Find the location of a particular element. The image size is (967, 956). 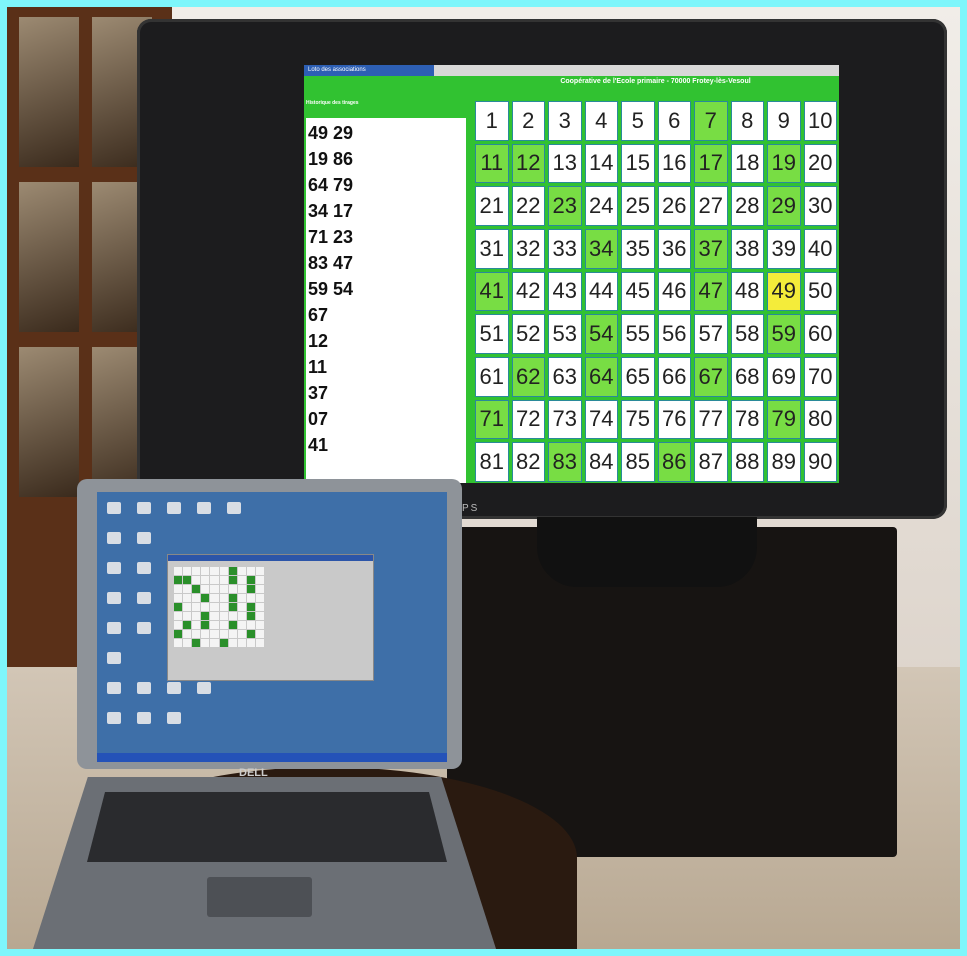

board-cell: 69 is located at coordinates (784, 377).